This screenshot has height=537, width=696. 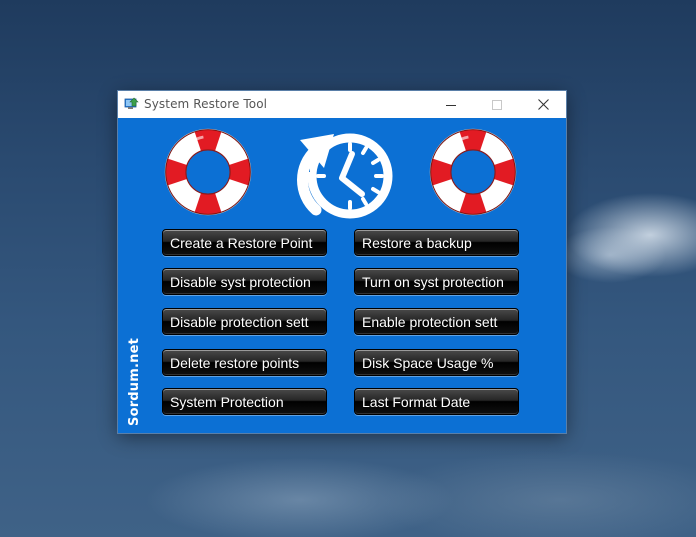 What do you see at coordinates (343, 176) in the screenshot?
I see `clock-restore-icon` at bounding box center [343, 176].